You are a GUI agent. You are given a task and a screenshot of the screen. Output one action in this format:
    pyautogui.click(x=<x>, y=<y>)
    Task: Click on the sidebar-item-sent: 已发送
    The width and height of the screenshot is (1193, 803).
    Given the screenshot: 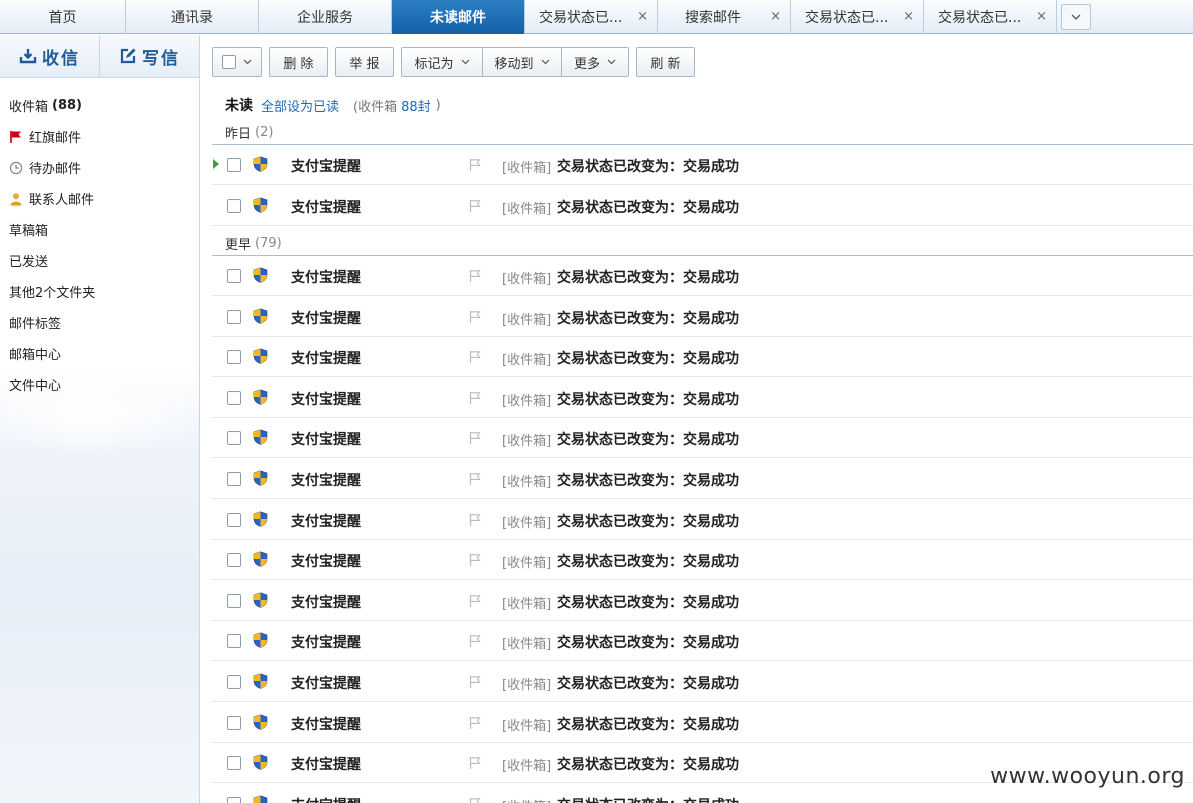 What is the action you would take?
    pyautogui.click(x=99, y=260)
    